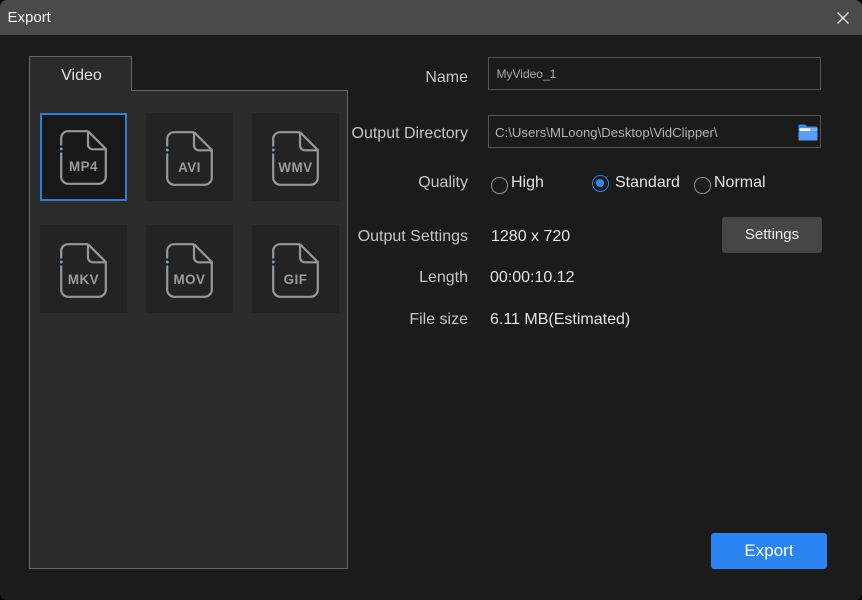 Image resolution: width=862 pixels, height=600 pixels. I want to click on svg-text: MP4, so click(83, 166).